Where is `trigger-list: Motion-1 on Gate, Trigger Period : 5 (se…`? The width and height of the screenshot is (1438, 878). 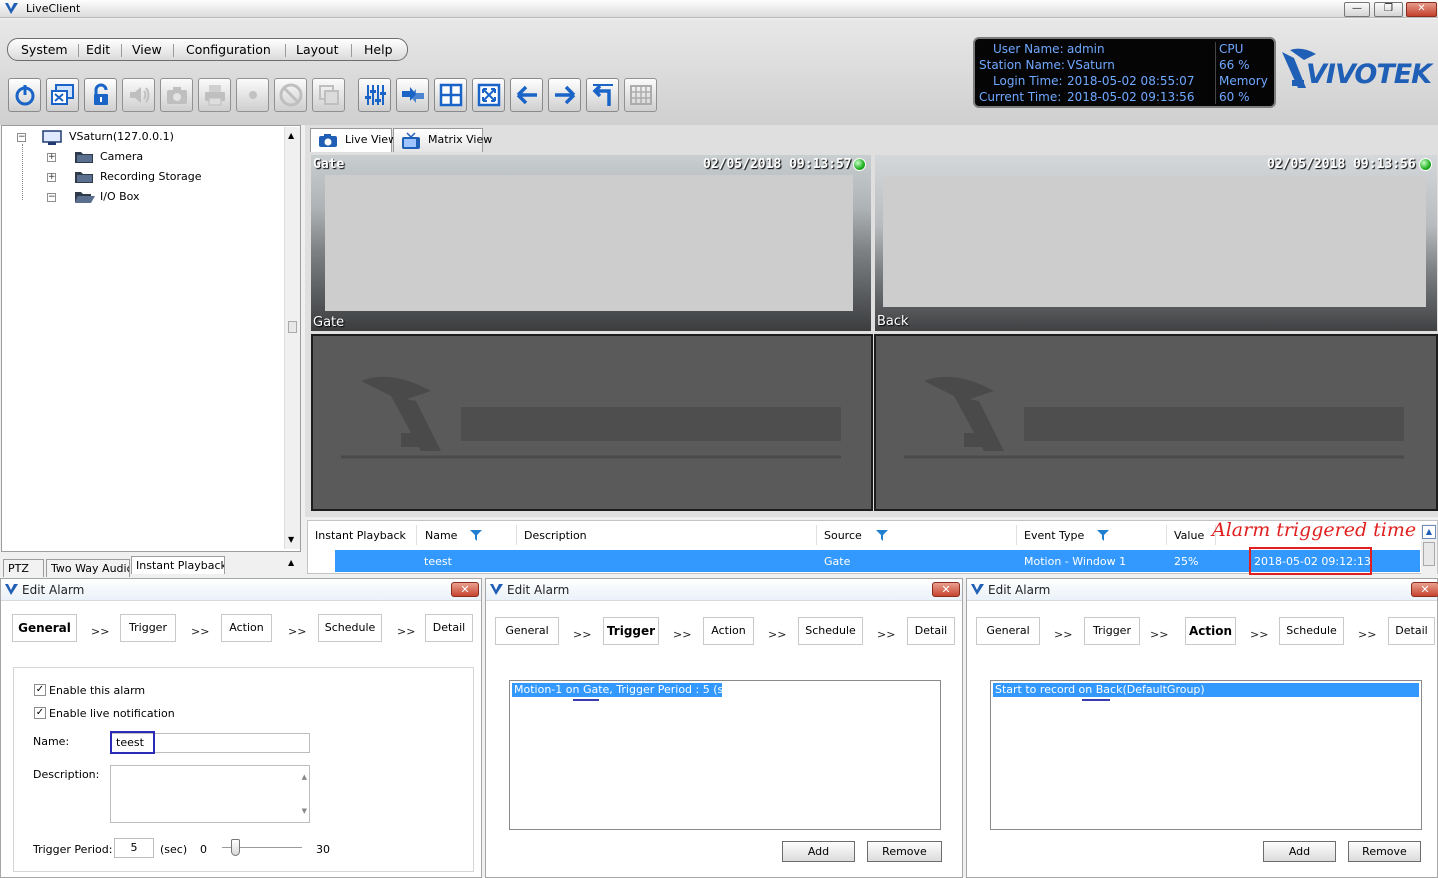
trigger-list: Motion-1 on Gate, Trigger Period : 5 (se… is located at coordinates (725, 755).